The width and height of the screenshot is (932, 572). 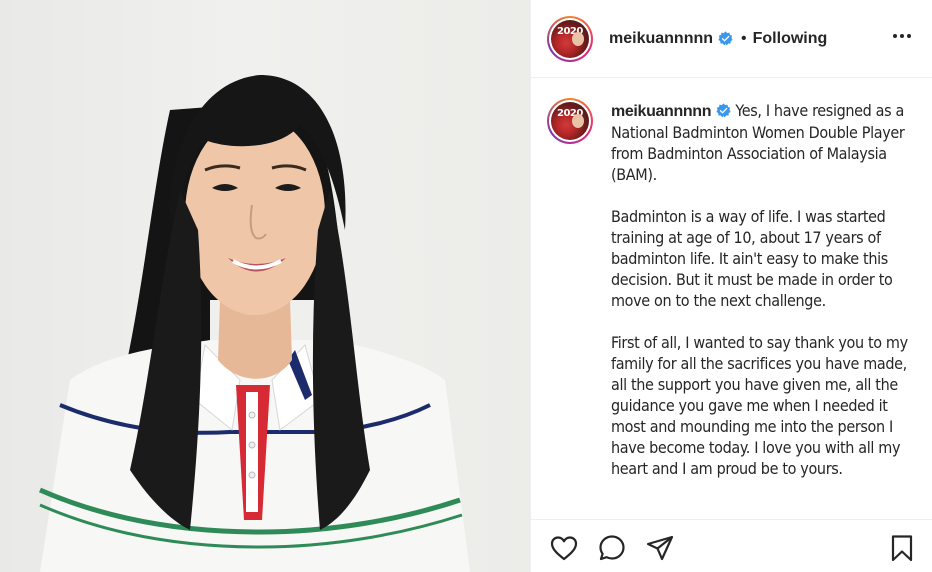 What do you see at coordinates (252, 452) in the screenshot?
I see `placket-inner` at bounding box center [252, 452].